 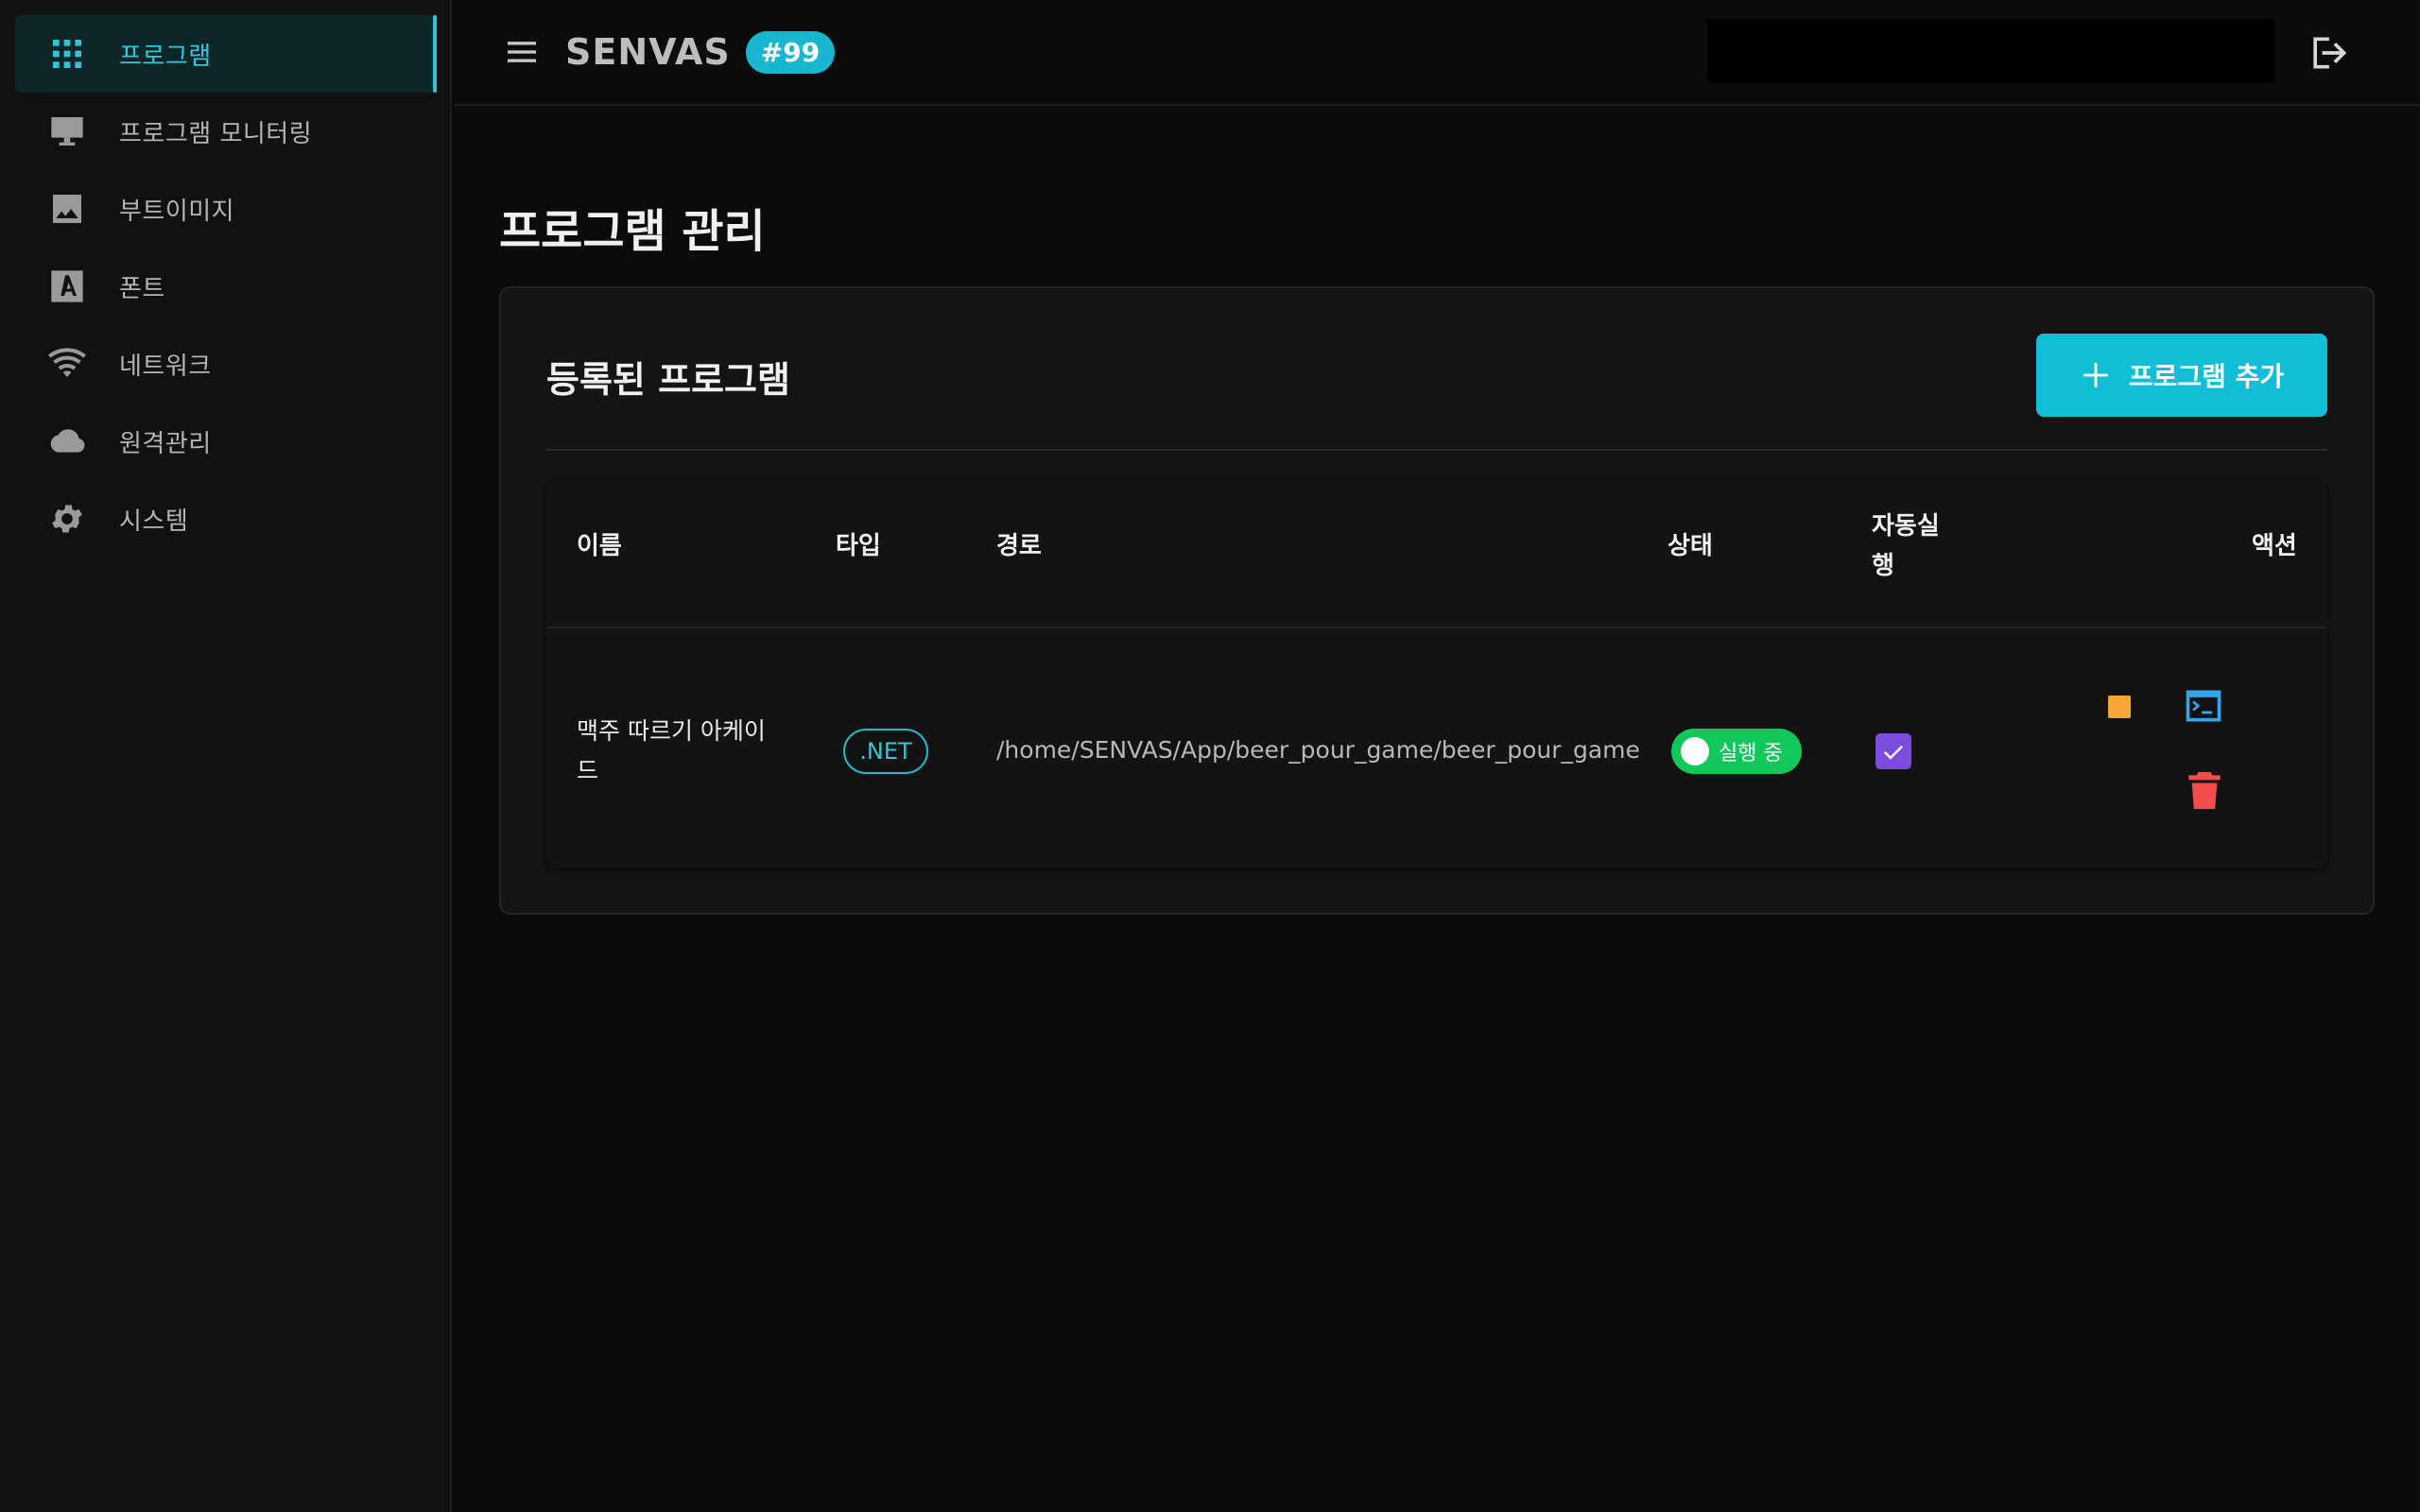 What do you see at coordinates (67, 131) in the screenshot?
I see `monitor-icon` at bounding box center [67, 131].